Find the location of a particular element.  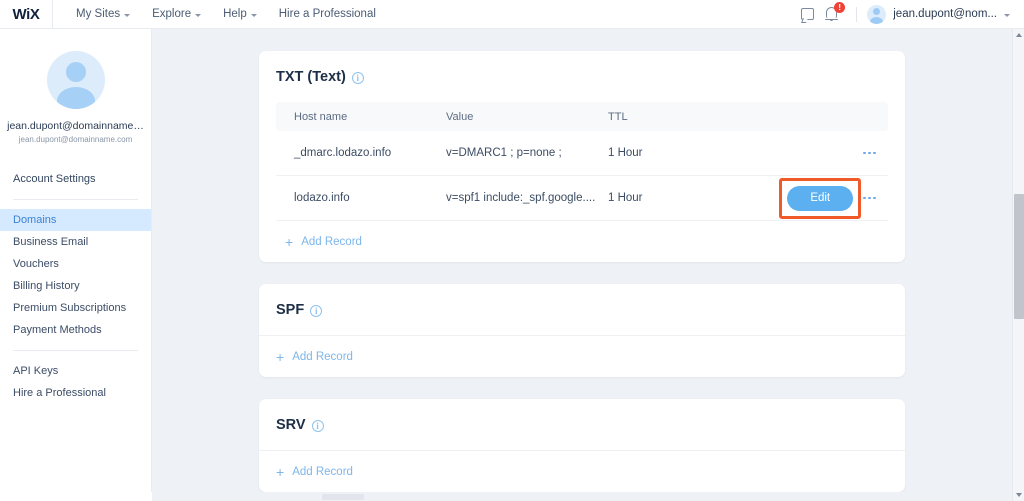

spf-records-card: SPF i + Add Record is located at coordinates (582, 330).